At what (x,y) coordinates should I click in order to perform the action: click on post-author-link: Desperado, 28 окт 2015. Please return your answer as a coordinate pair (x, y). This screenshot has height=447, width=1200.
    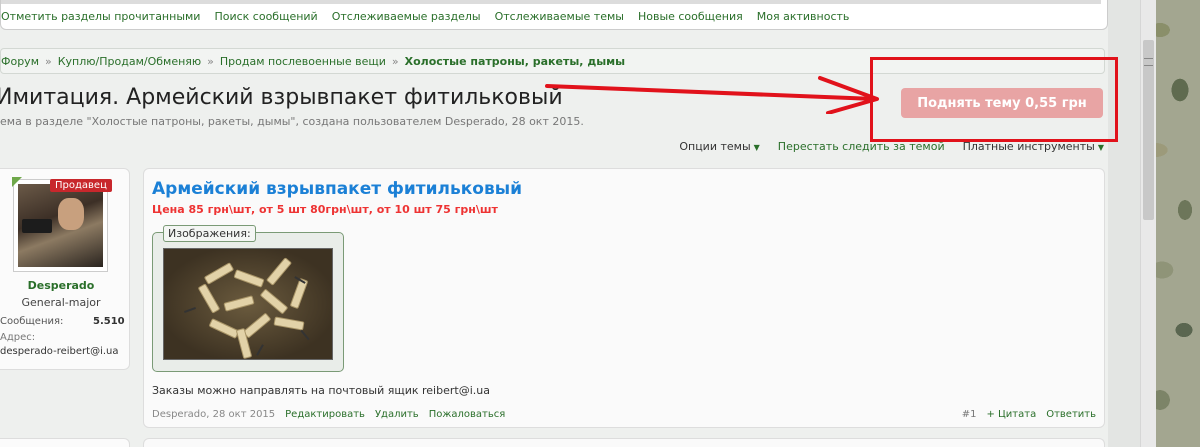
    Looking at the image, I should click on (213, 414).